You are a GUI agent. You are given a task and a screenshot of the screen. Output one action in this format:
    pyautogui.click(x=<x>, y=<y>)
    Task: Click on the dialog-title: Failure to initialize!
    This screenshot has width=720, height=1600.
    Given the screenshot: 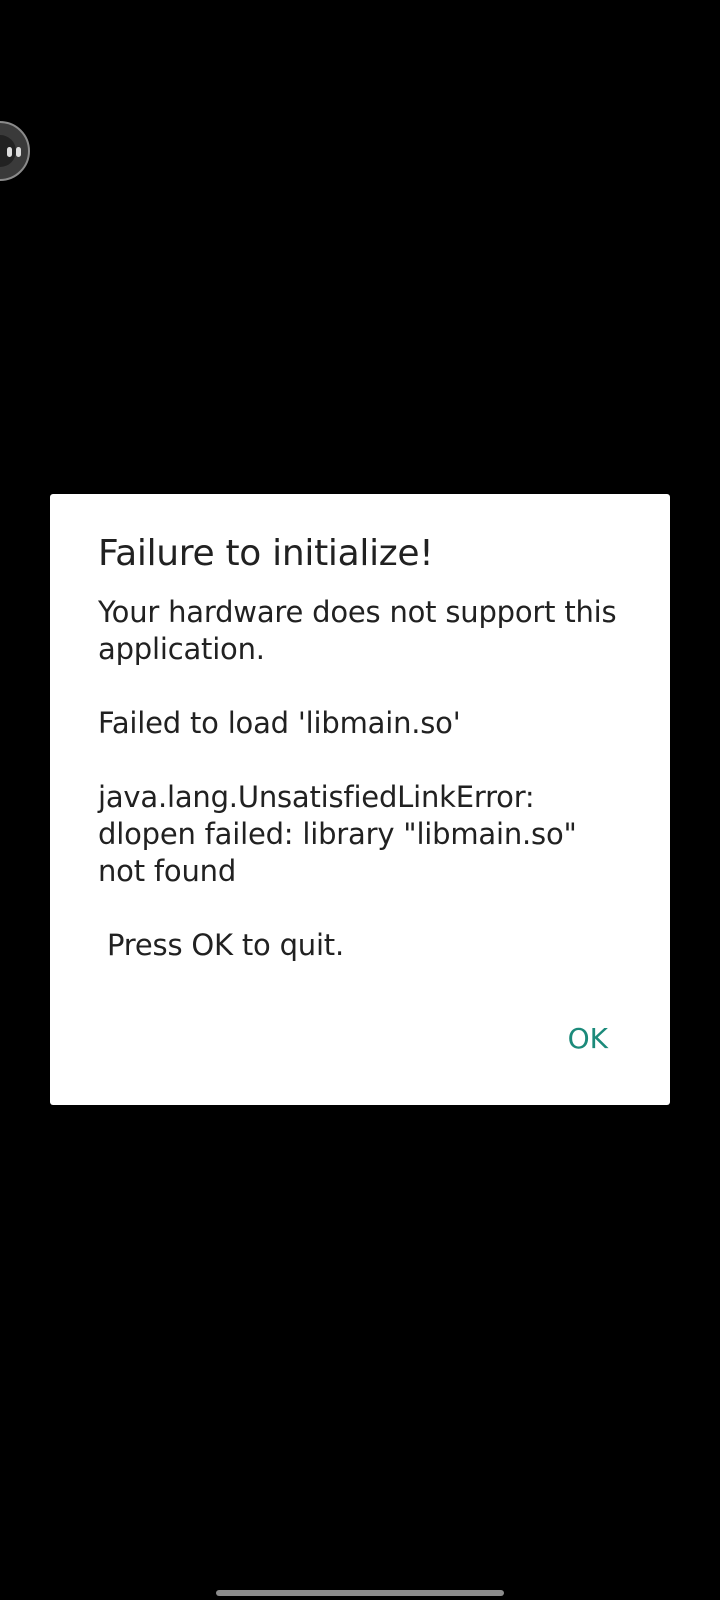 What is the action you would take?
    pyautogui.click(x=266, y=553)
    